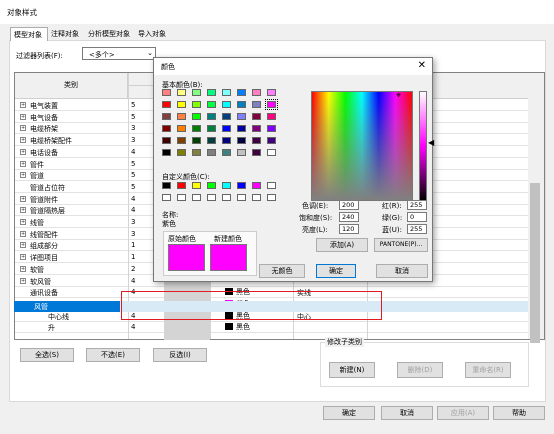 The width and height of the screenshot is (554, 434). I want to click on new-subcategory-button: 新建(N), so click(352, 370).